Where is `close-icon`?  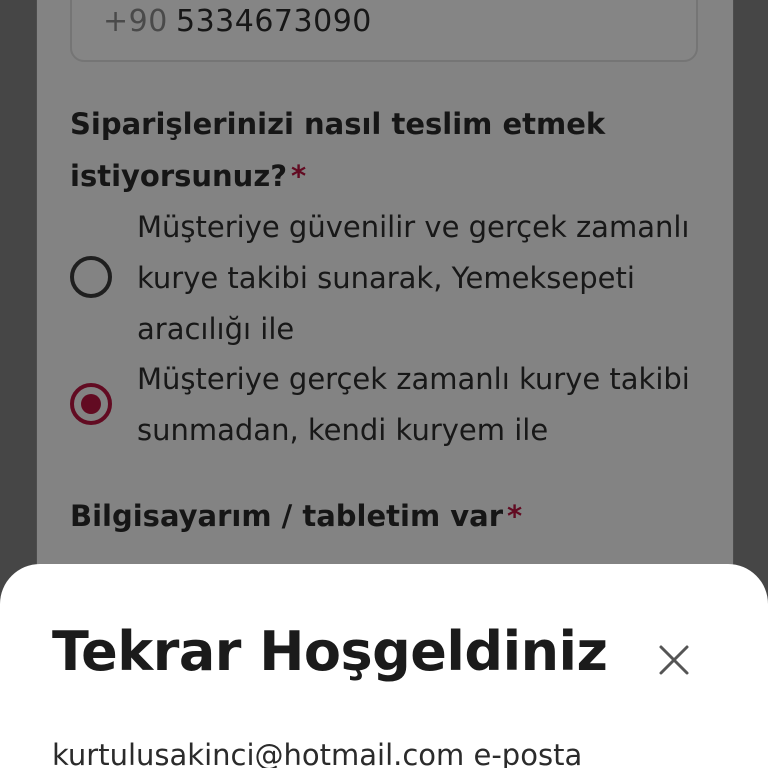 close-icon is located at coordinates (674, 660).